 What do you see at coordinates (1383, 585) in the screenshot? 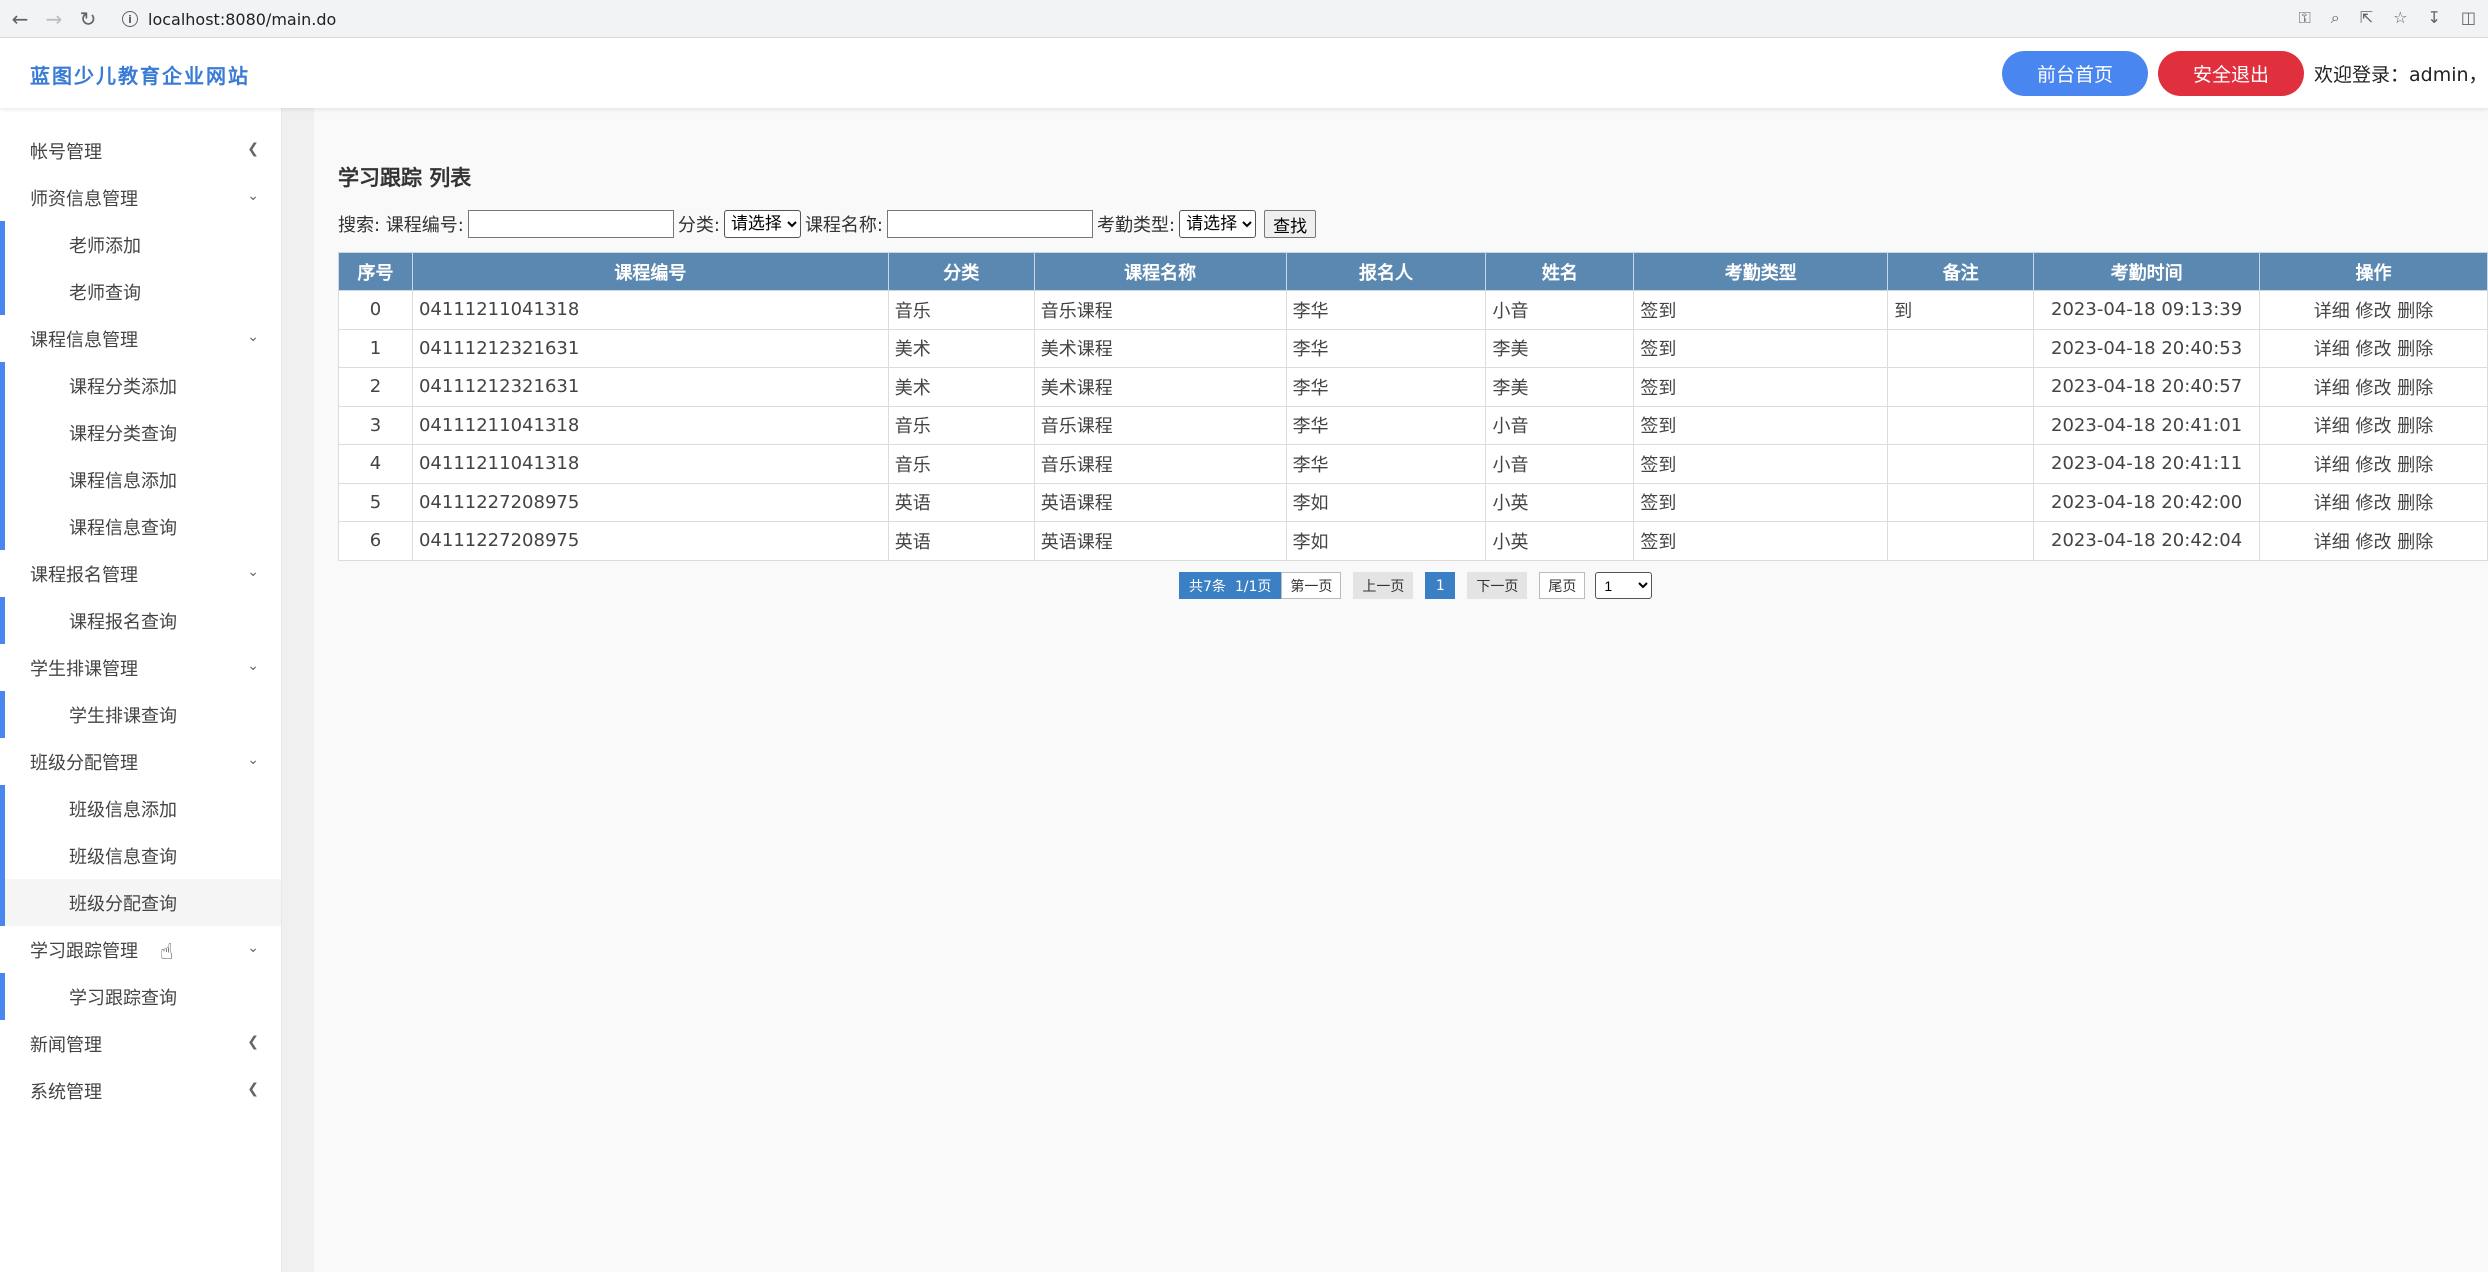
I see `pager-prev-button: 上一页` at bounding box center [1383, 585].